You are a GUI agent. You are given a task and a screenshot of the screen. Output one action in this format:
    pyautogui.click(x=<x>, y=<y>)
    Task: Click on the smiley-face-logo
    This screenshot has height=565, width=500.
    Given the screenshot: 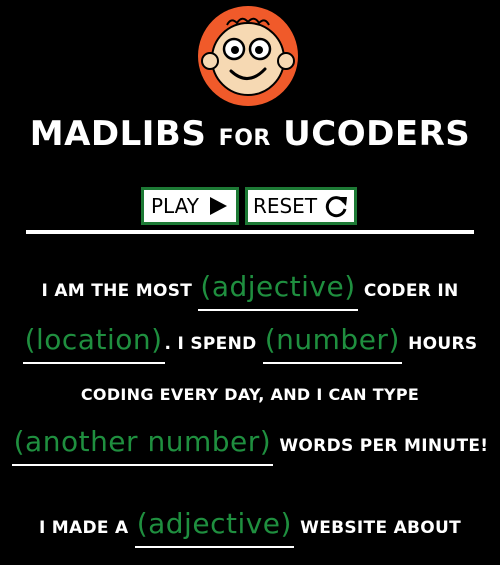 What is the action you would take?
    pyautogui.click(x=248, y=56)
    